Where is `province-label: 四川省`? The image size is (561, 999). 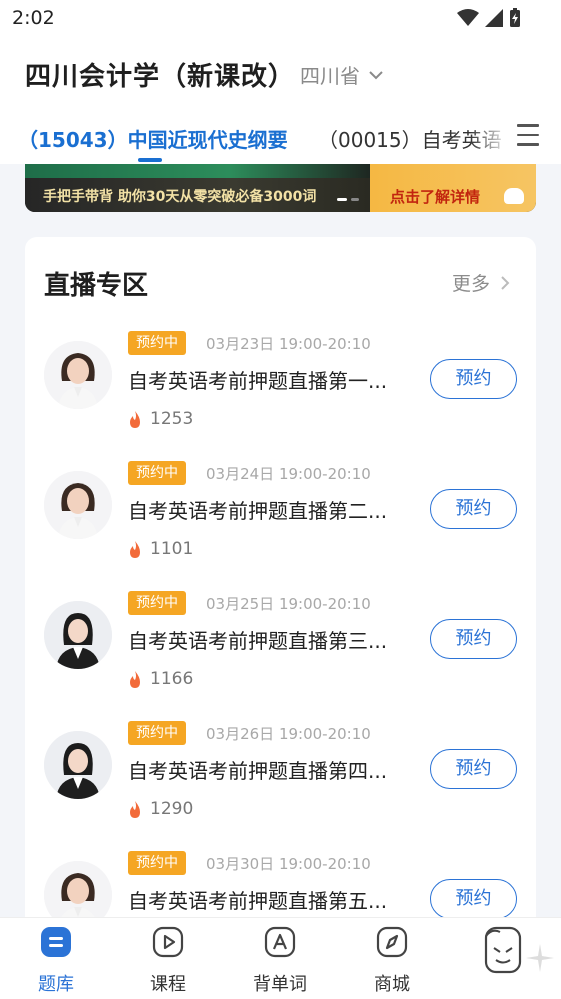
province-label: 四川省 is located at coordinates (330, 76).